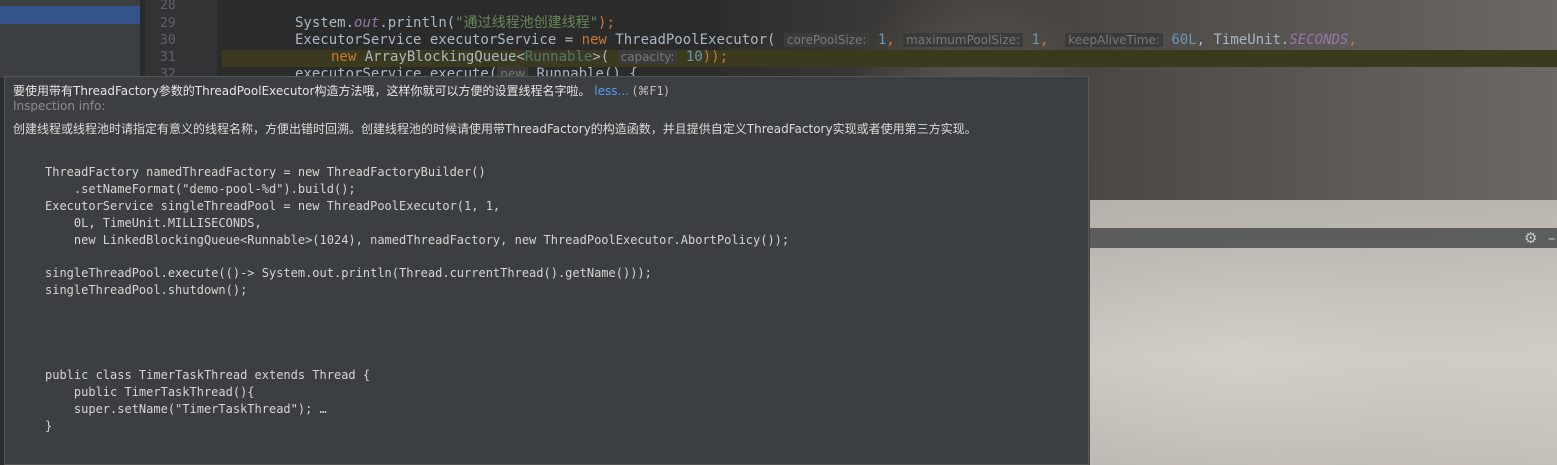 This screenshot has width=1557, height=465. Describe the element at coordinates (59, 106) in the screenshot. I see `inspection-info-label: Inspection info:` at that location.